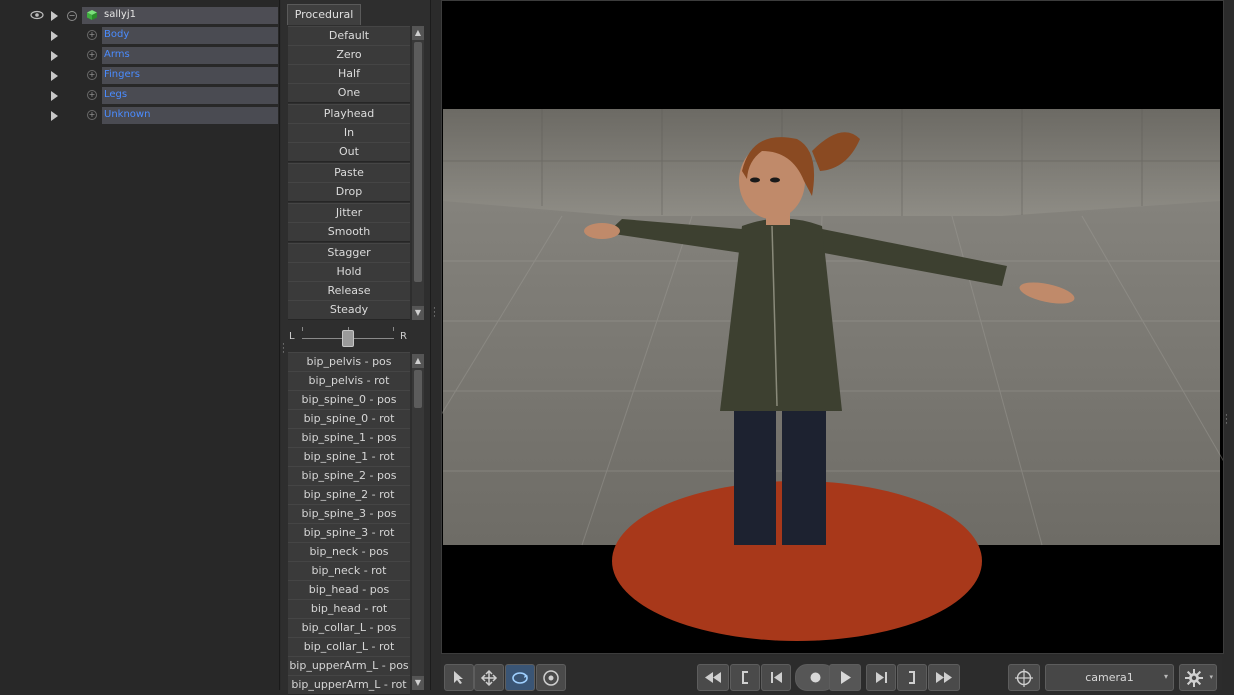 The image size is (1234, 695). I want to click on tree-group-arms: + Arms, so click(139, 55).